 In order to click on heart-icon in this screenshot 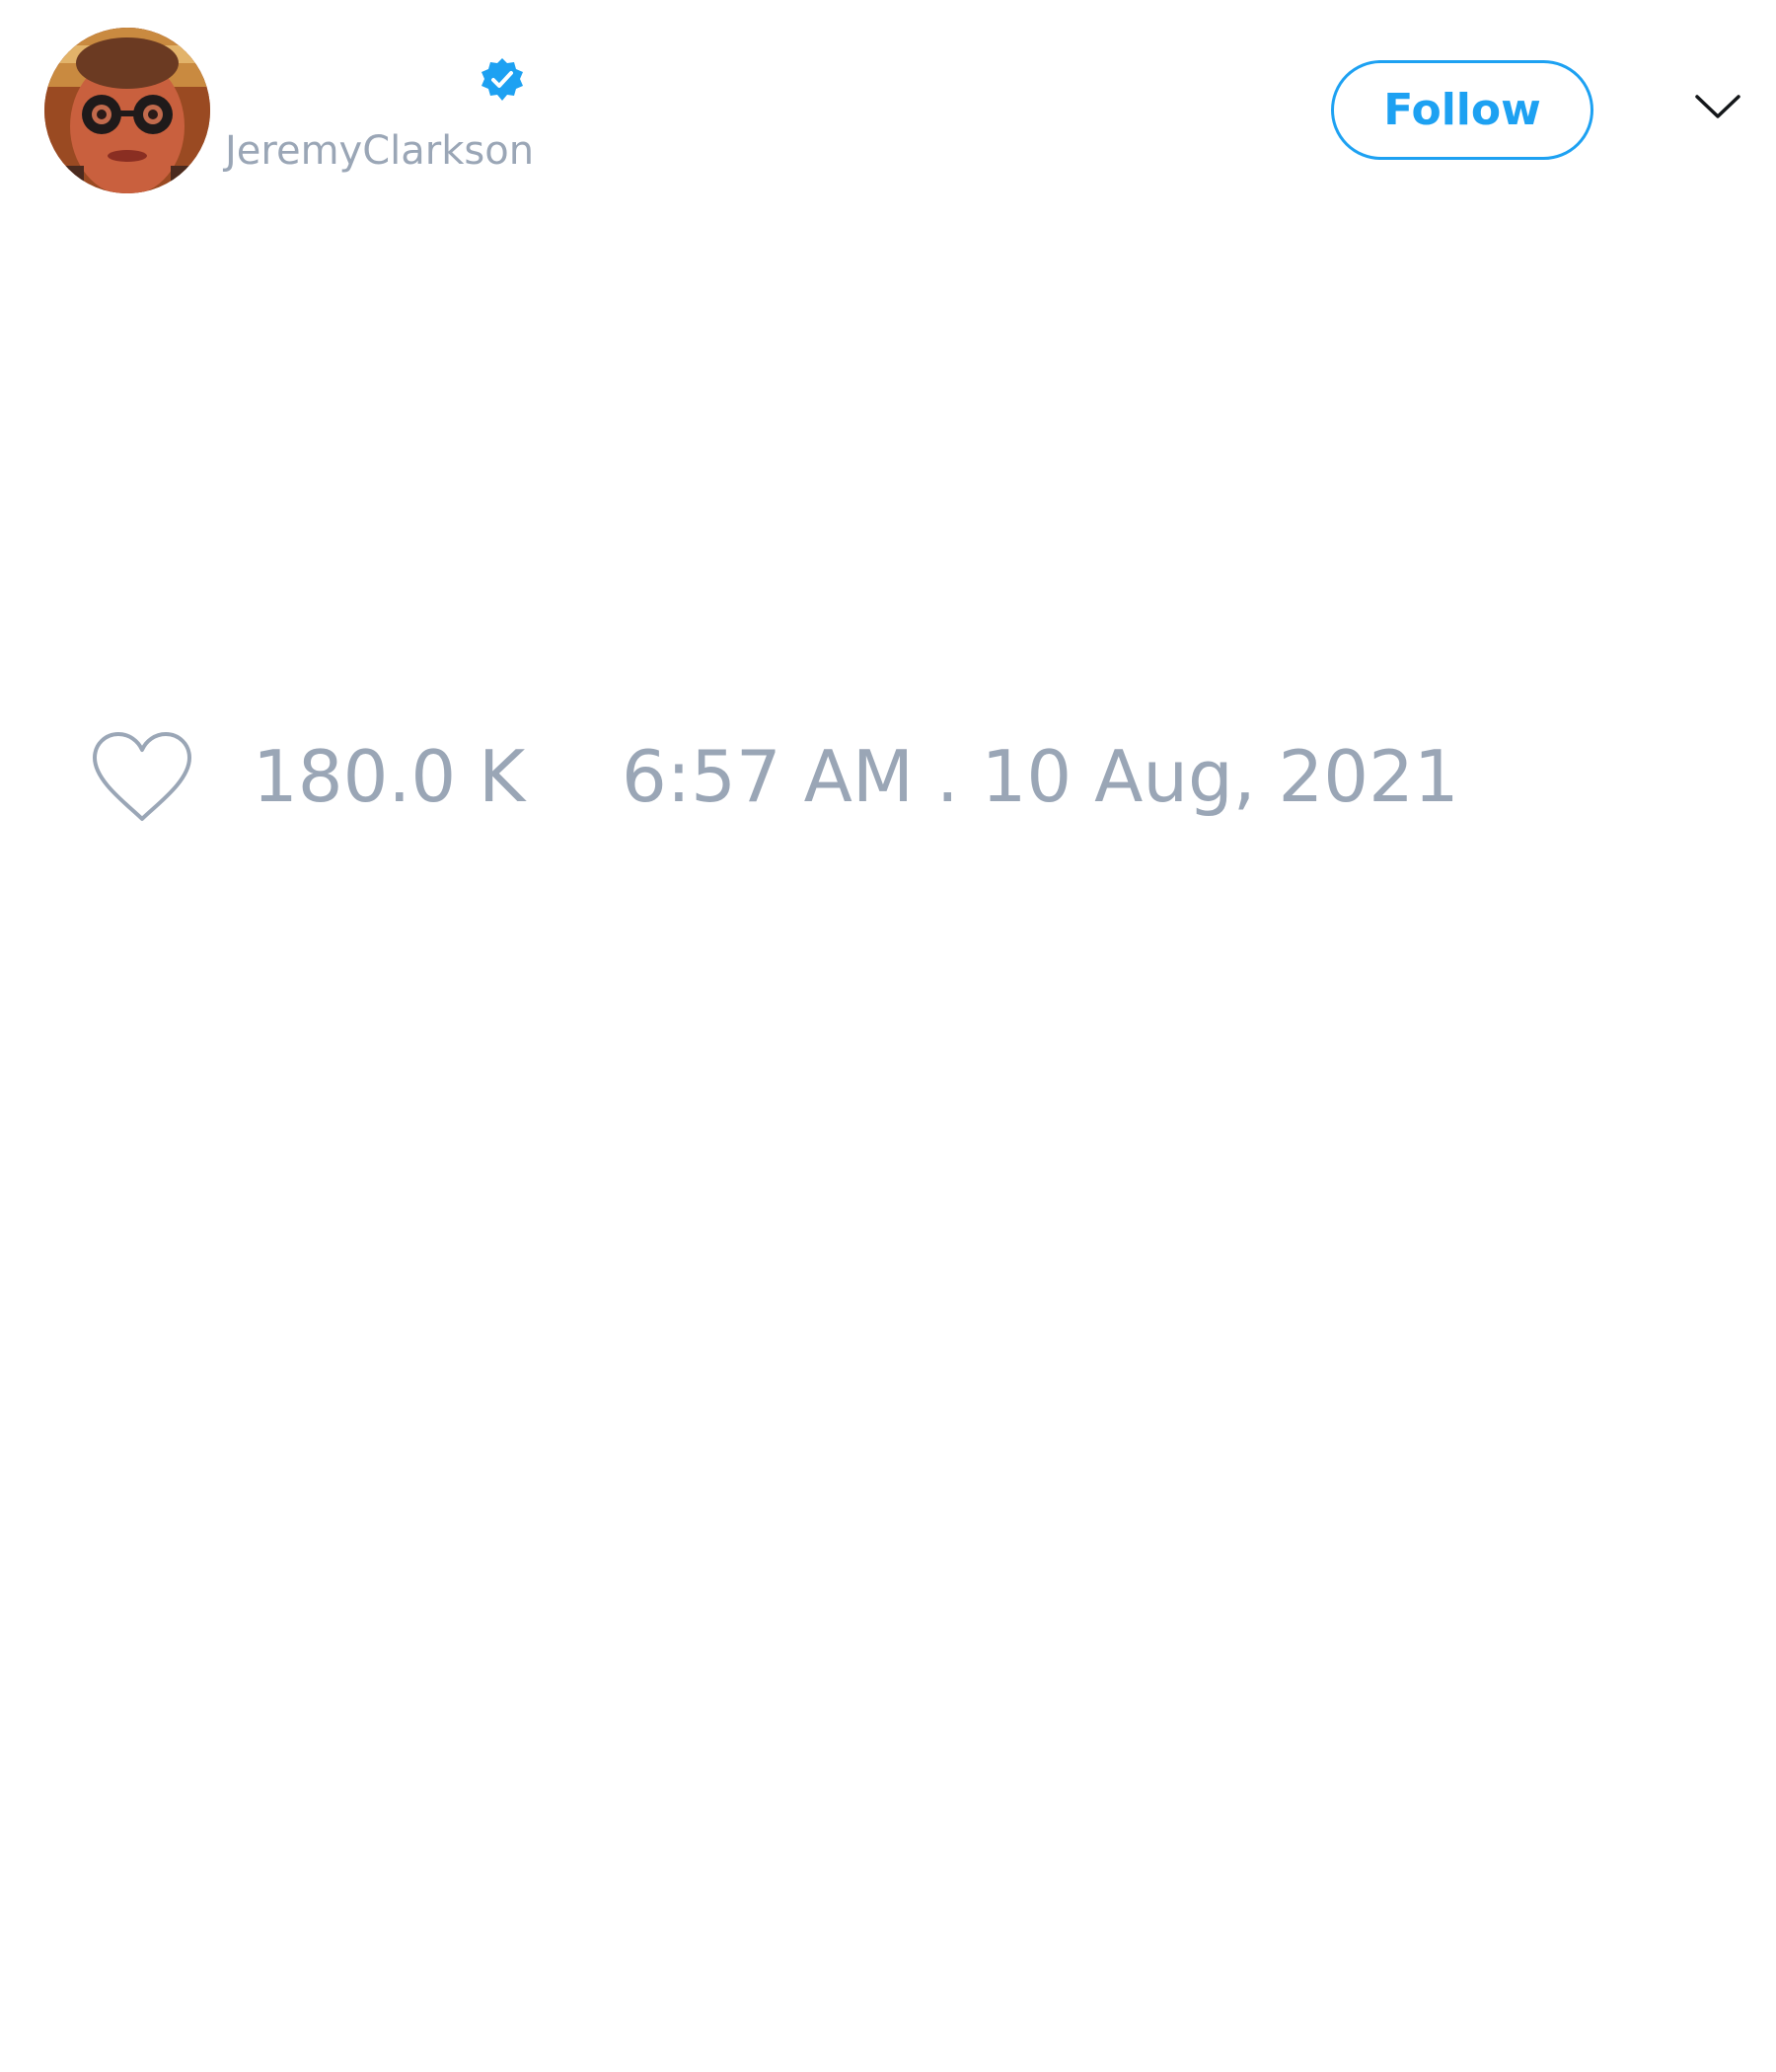, I will do `click(142, 777)`.